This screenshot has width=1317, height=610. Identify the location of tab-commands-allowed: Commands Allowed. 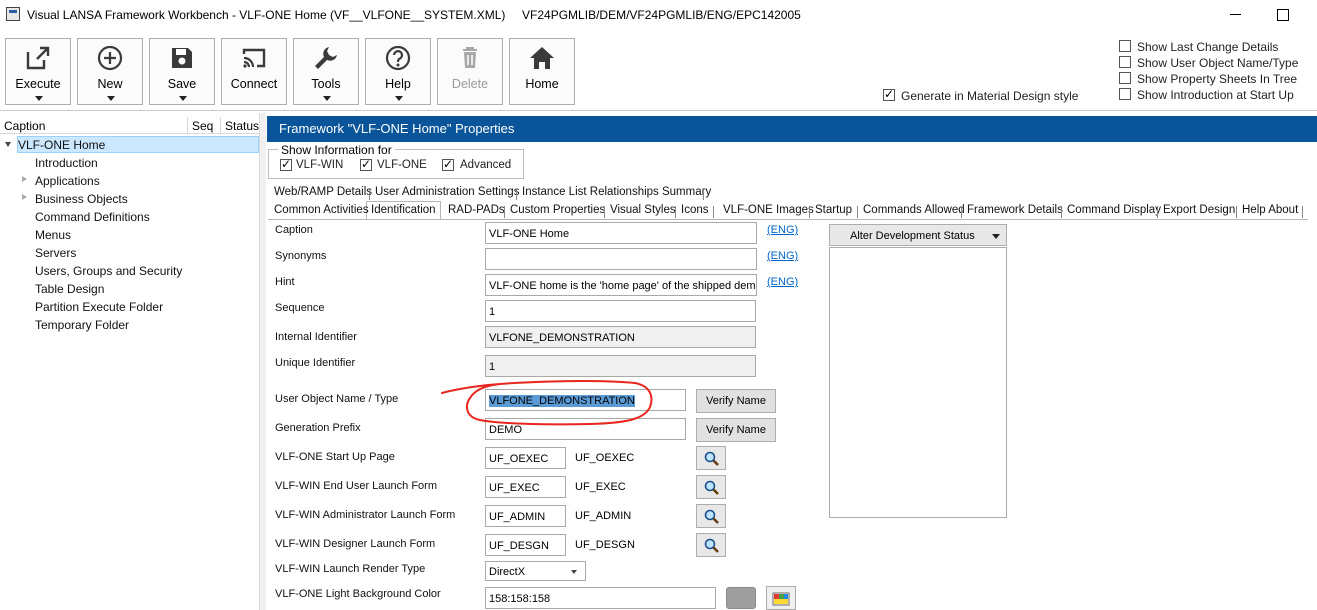
(914, 210).